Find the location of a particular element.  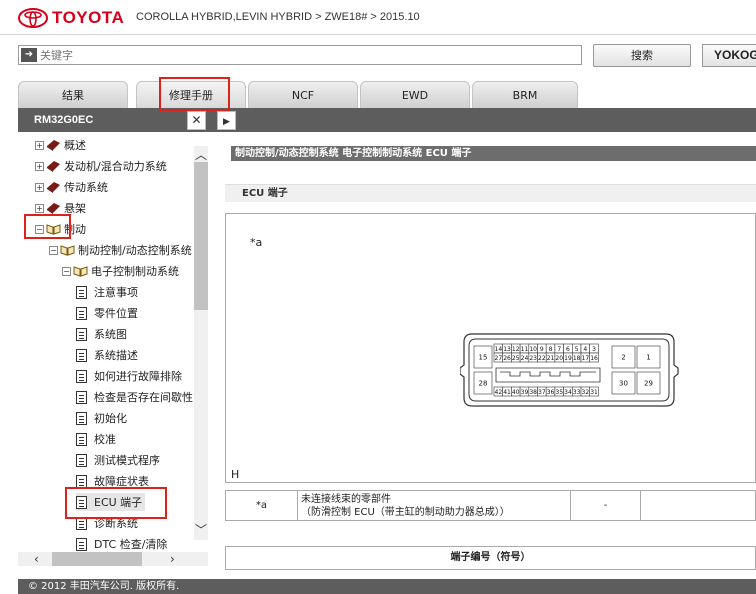

tree-item-drivetrain: + 传动系统 is located at coordinates (71, 187).